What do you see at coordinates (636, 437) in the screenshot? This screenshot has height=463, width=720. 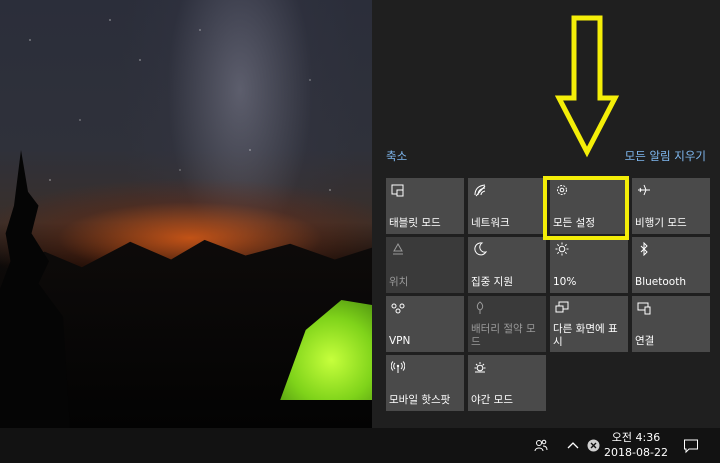 I see `clock-time: 오전 4:36` at bounding box center [636, 437].